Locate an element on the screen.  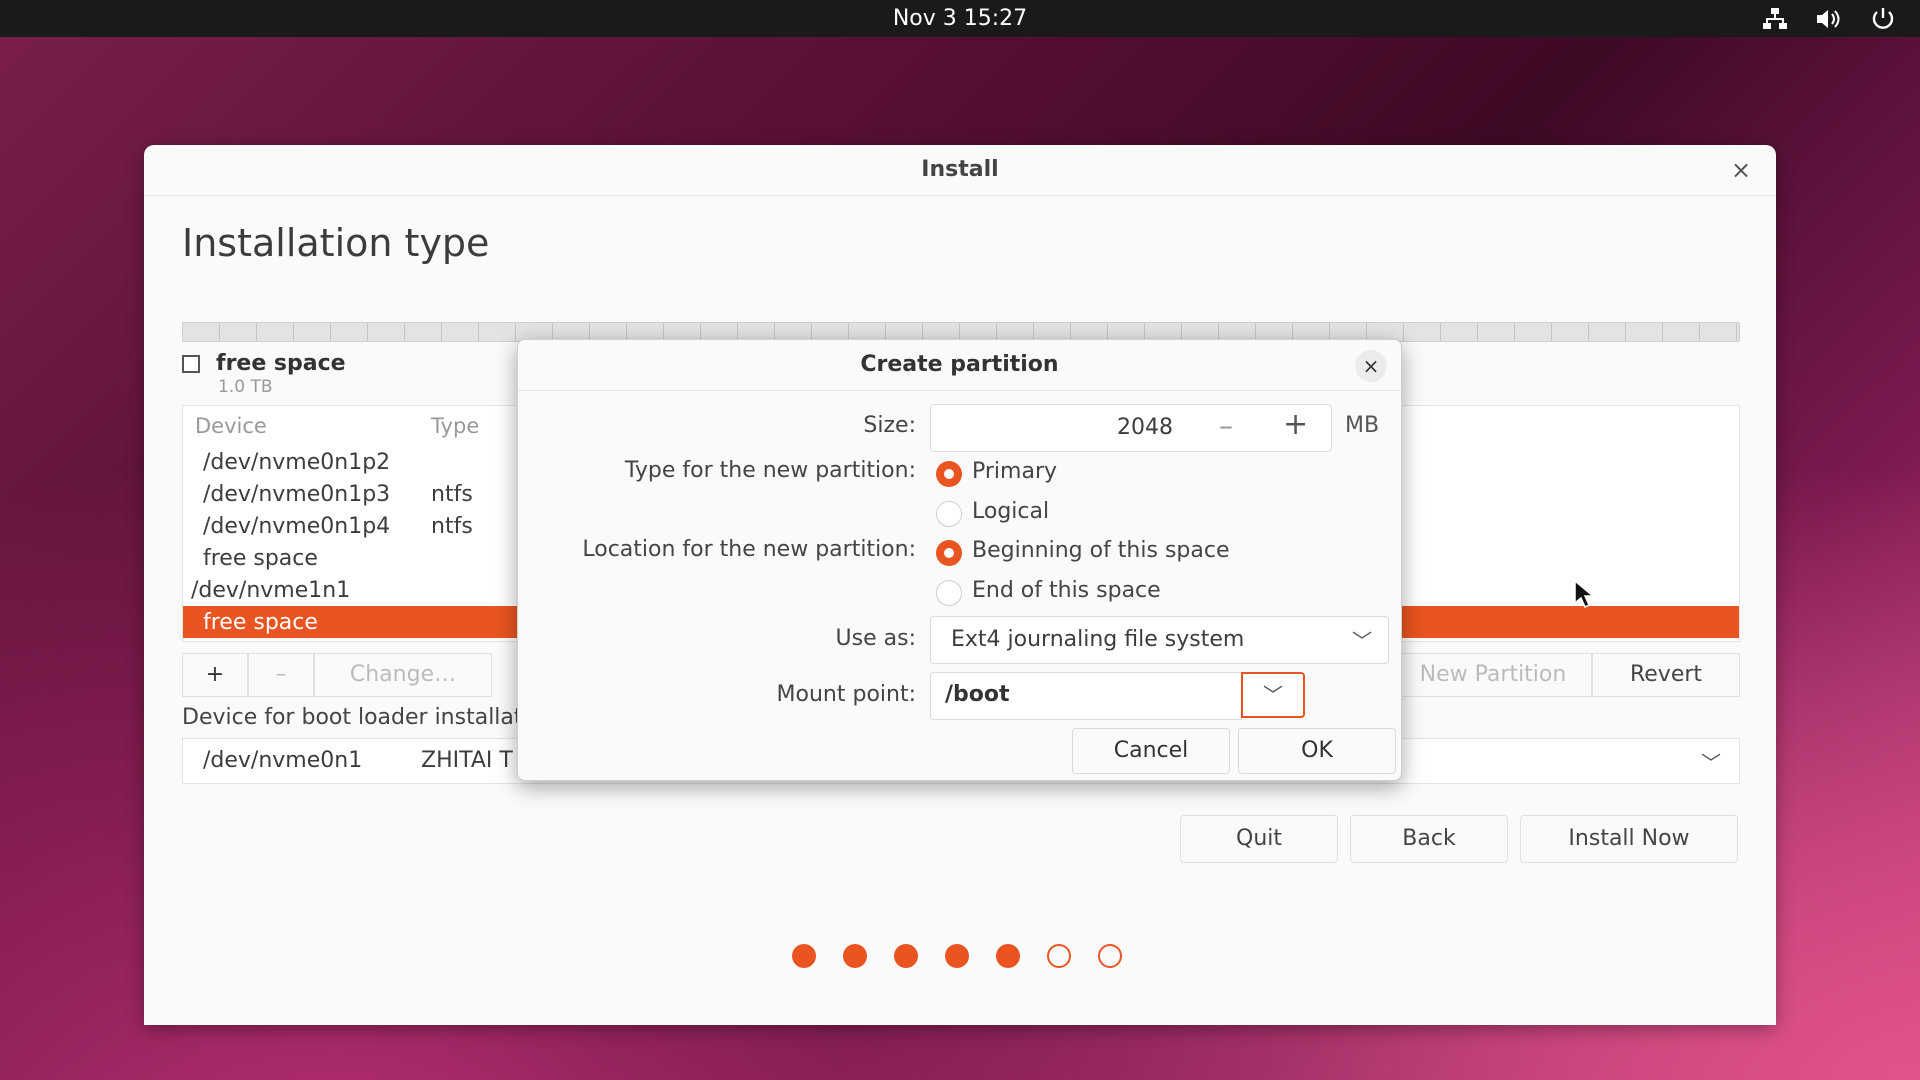
radio-beginning is located at coordinates (949, 553).